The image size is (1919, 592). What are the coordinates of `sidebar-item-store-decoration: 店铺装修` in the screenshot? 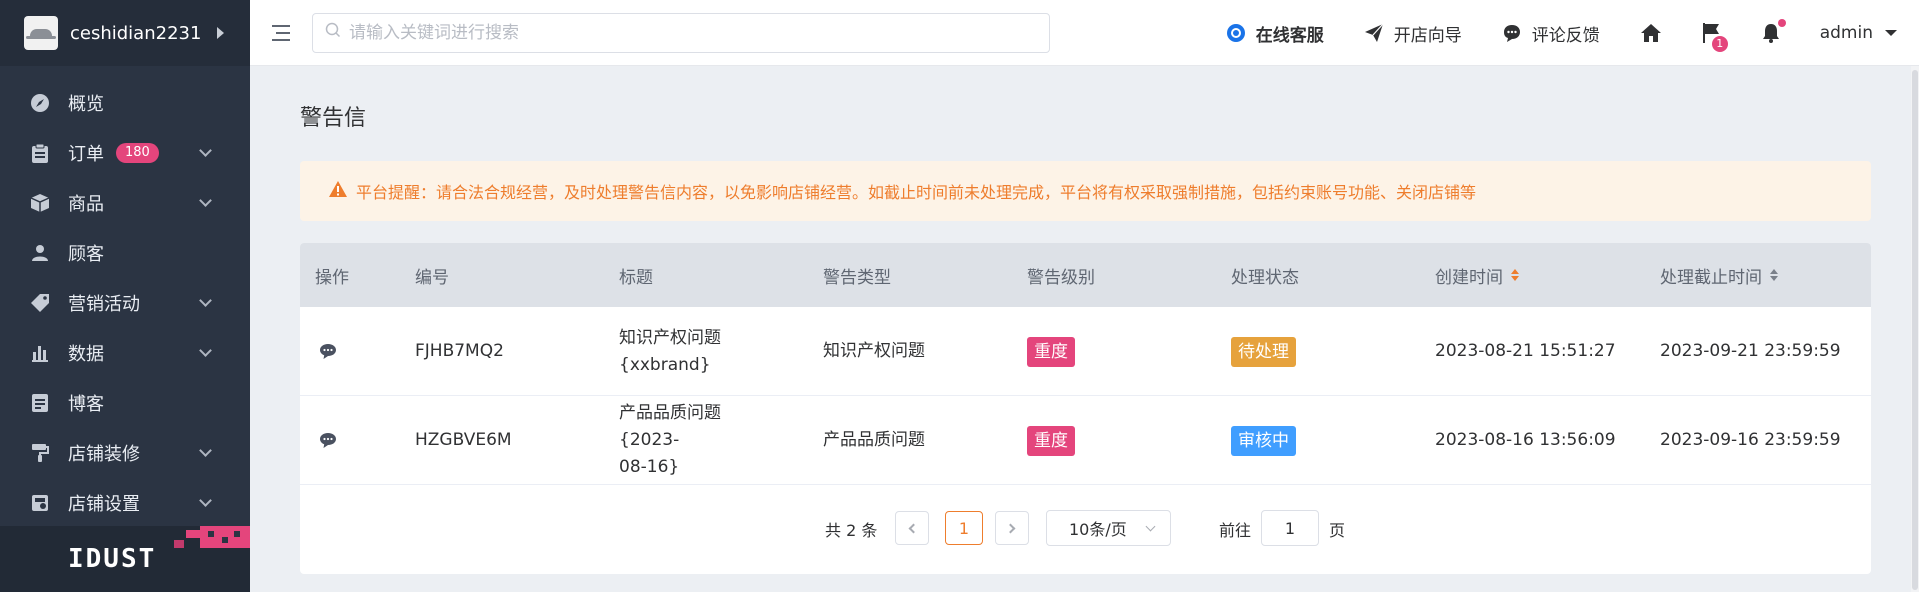 It's located at (125, 453).